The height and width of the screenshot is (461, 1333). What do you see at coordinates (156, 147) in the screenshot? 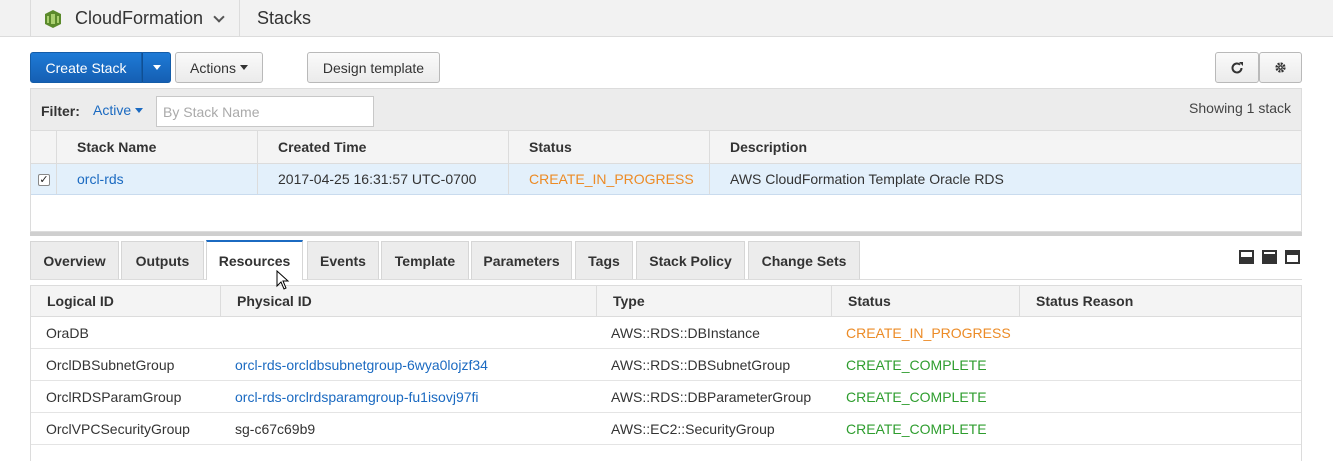
I see `column-header-stack-name: Stack Name` at bounding box center [156, 147].